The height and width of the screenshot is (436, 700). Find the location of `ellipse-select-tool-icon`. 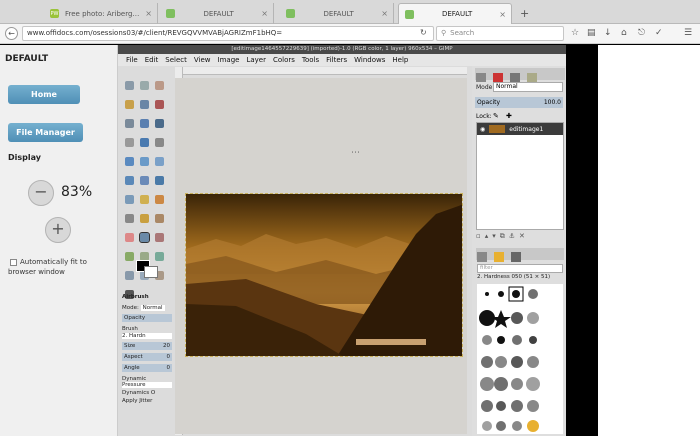

ellipse-select-tool-icon is located at coordinates (144, 85).